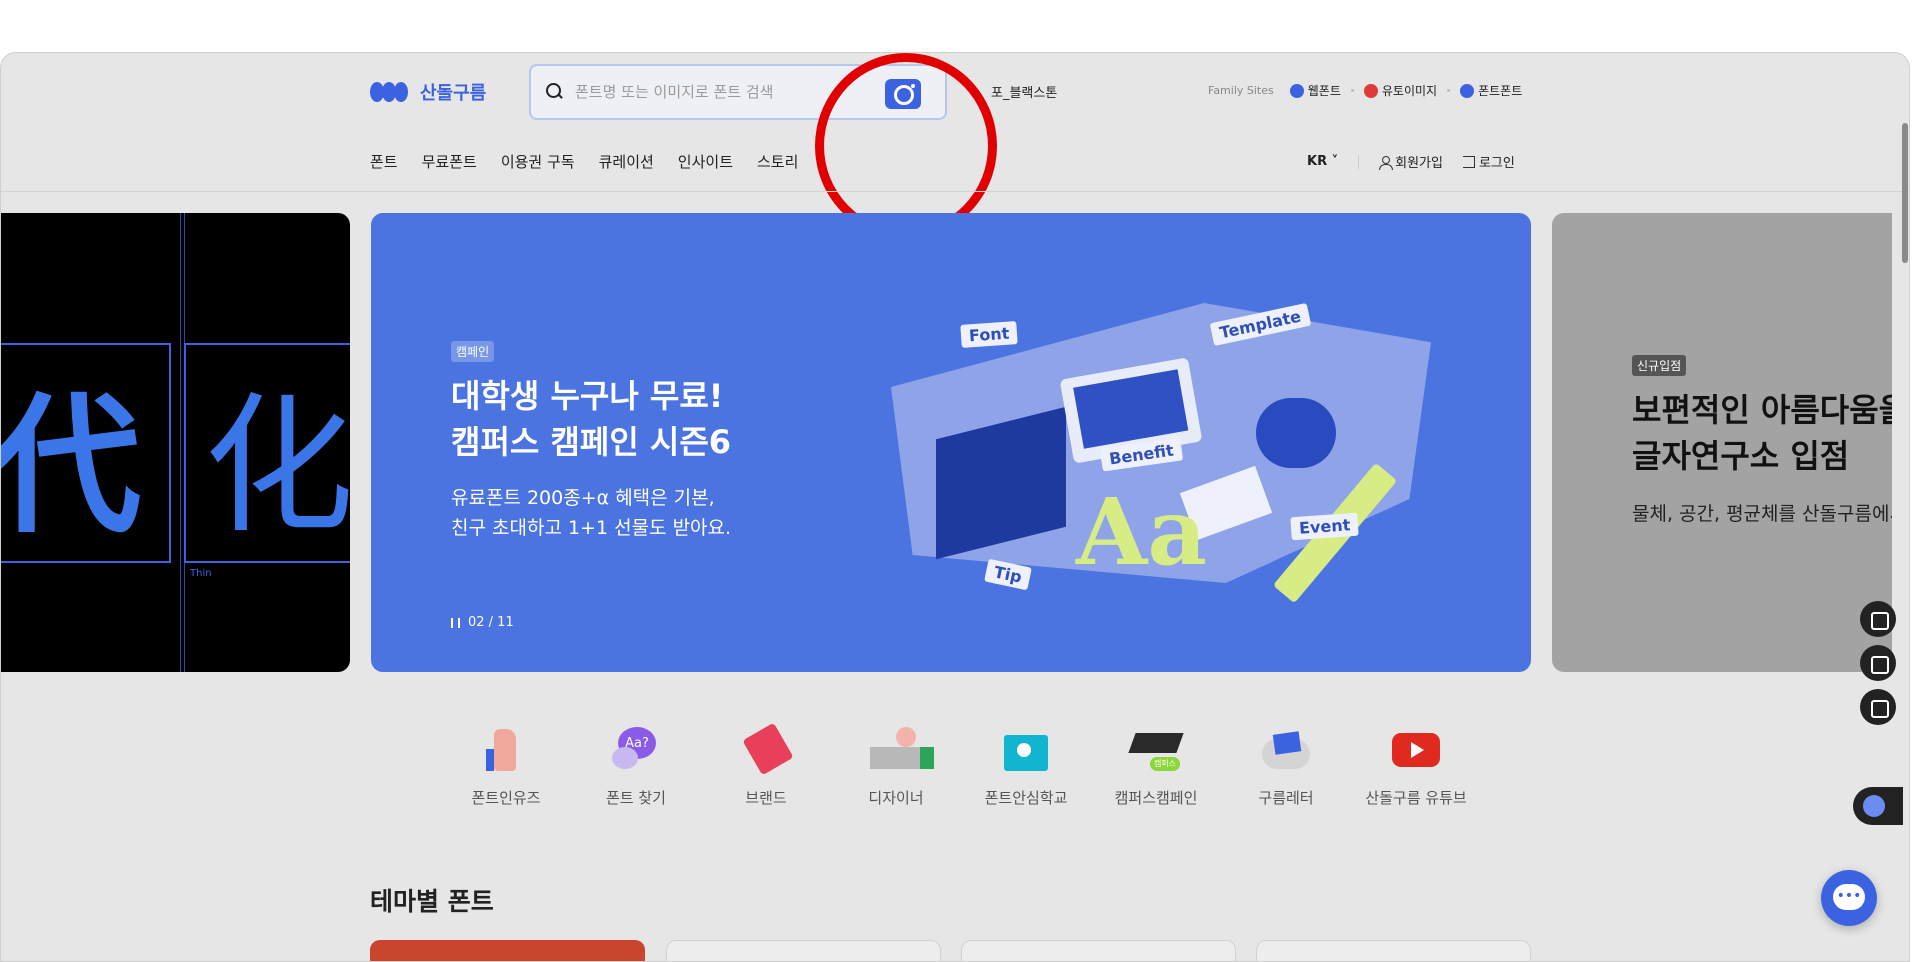 This screenshot has height=962, width=1917. I want to click on quick-link-find-font: 폰트 찾기, so click(636, 766).